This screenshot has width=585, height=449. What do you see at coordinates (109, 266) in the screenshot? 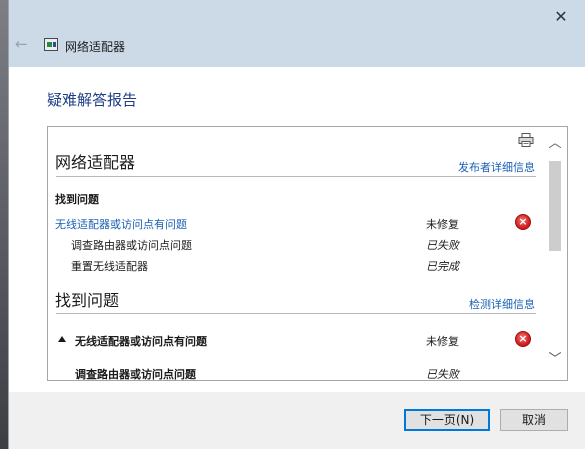
I see `step-reset-adapter: 重置无线适配器` at bounding box center [109, 266].